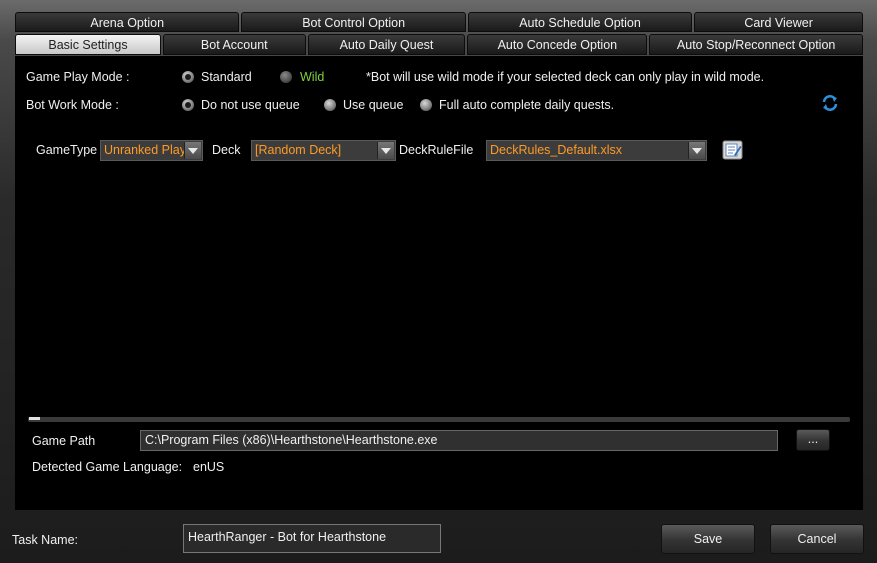 The width and height of the screenshot is (877, 563). I want to click on gametype-value: Unranked Play, so click(145, 150).